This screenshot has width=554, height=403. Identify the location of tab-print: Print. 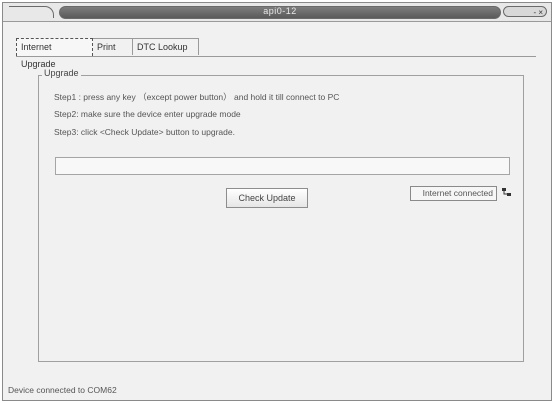
(113, 46).